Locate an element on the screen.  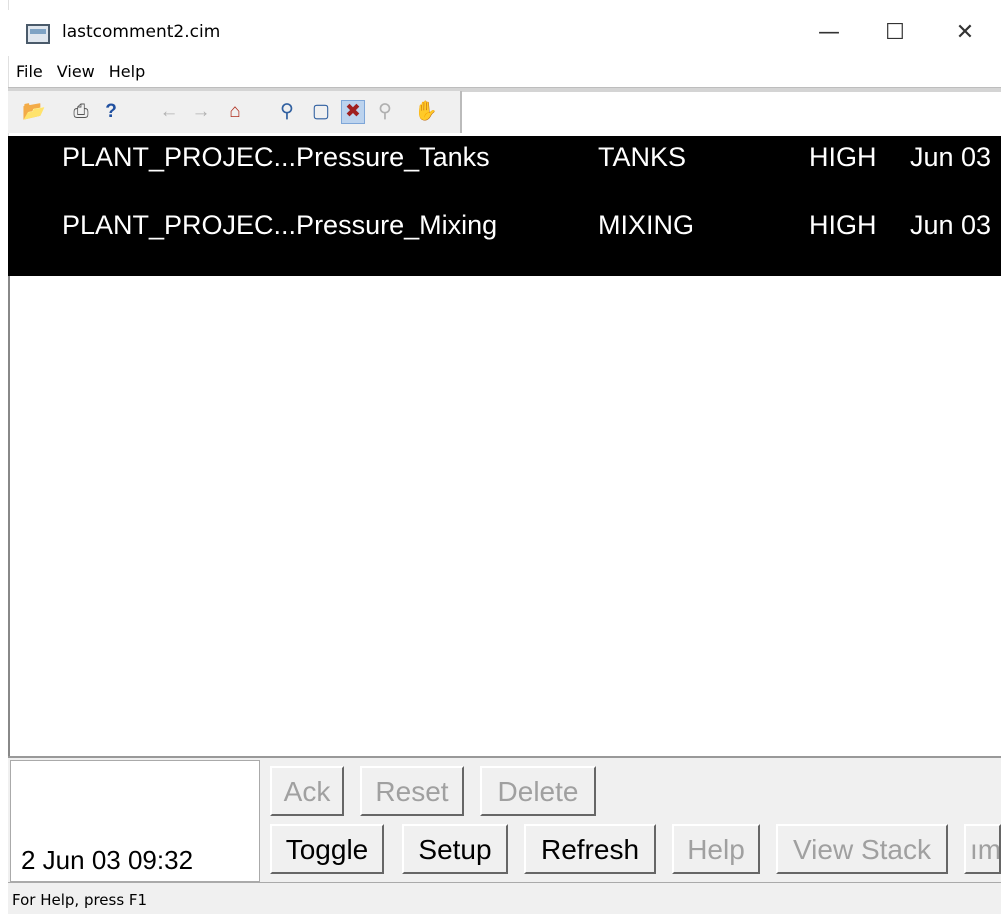
reset-button: Reset is located at coordinates (412, 791).